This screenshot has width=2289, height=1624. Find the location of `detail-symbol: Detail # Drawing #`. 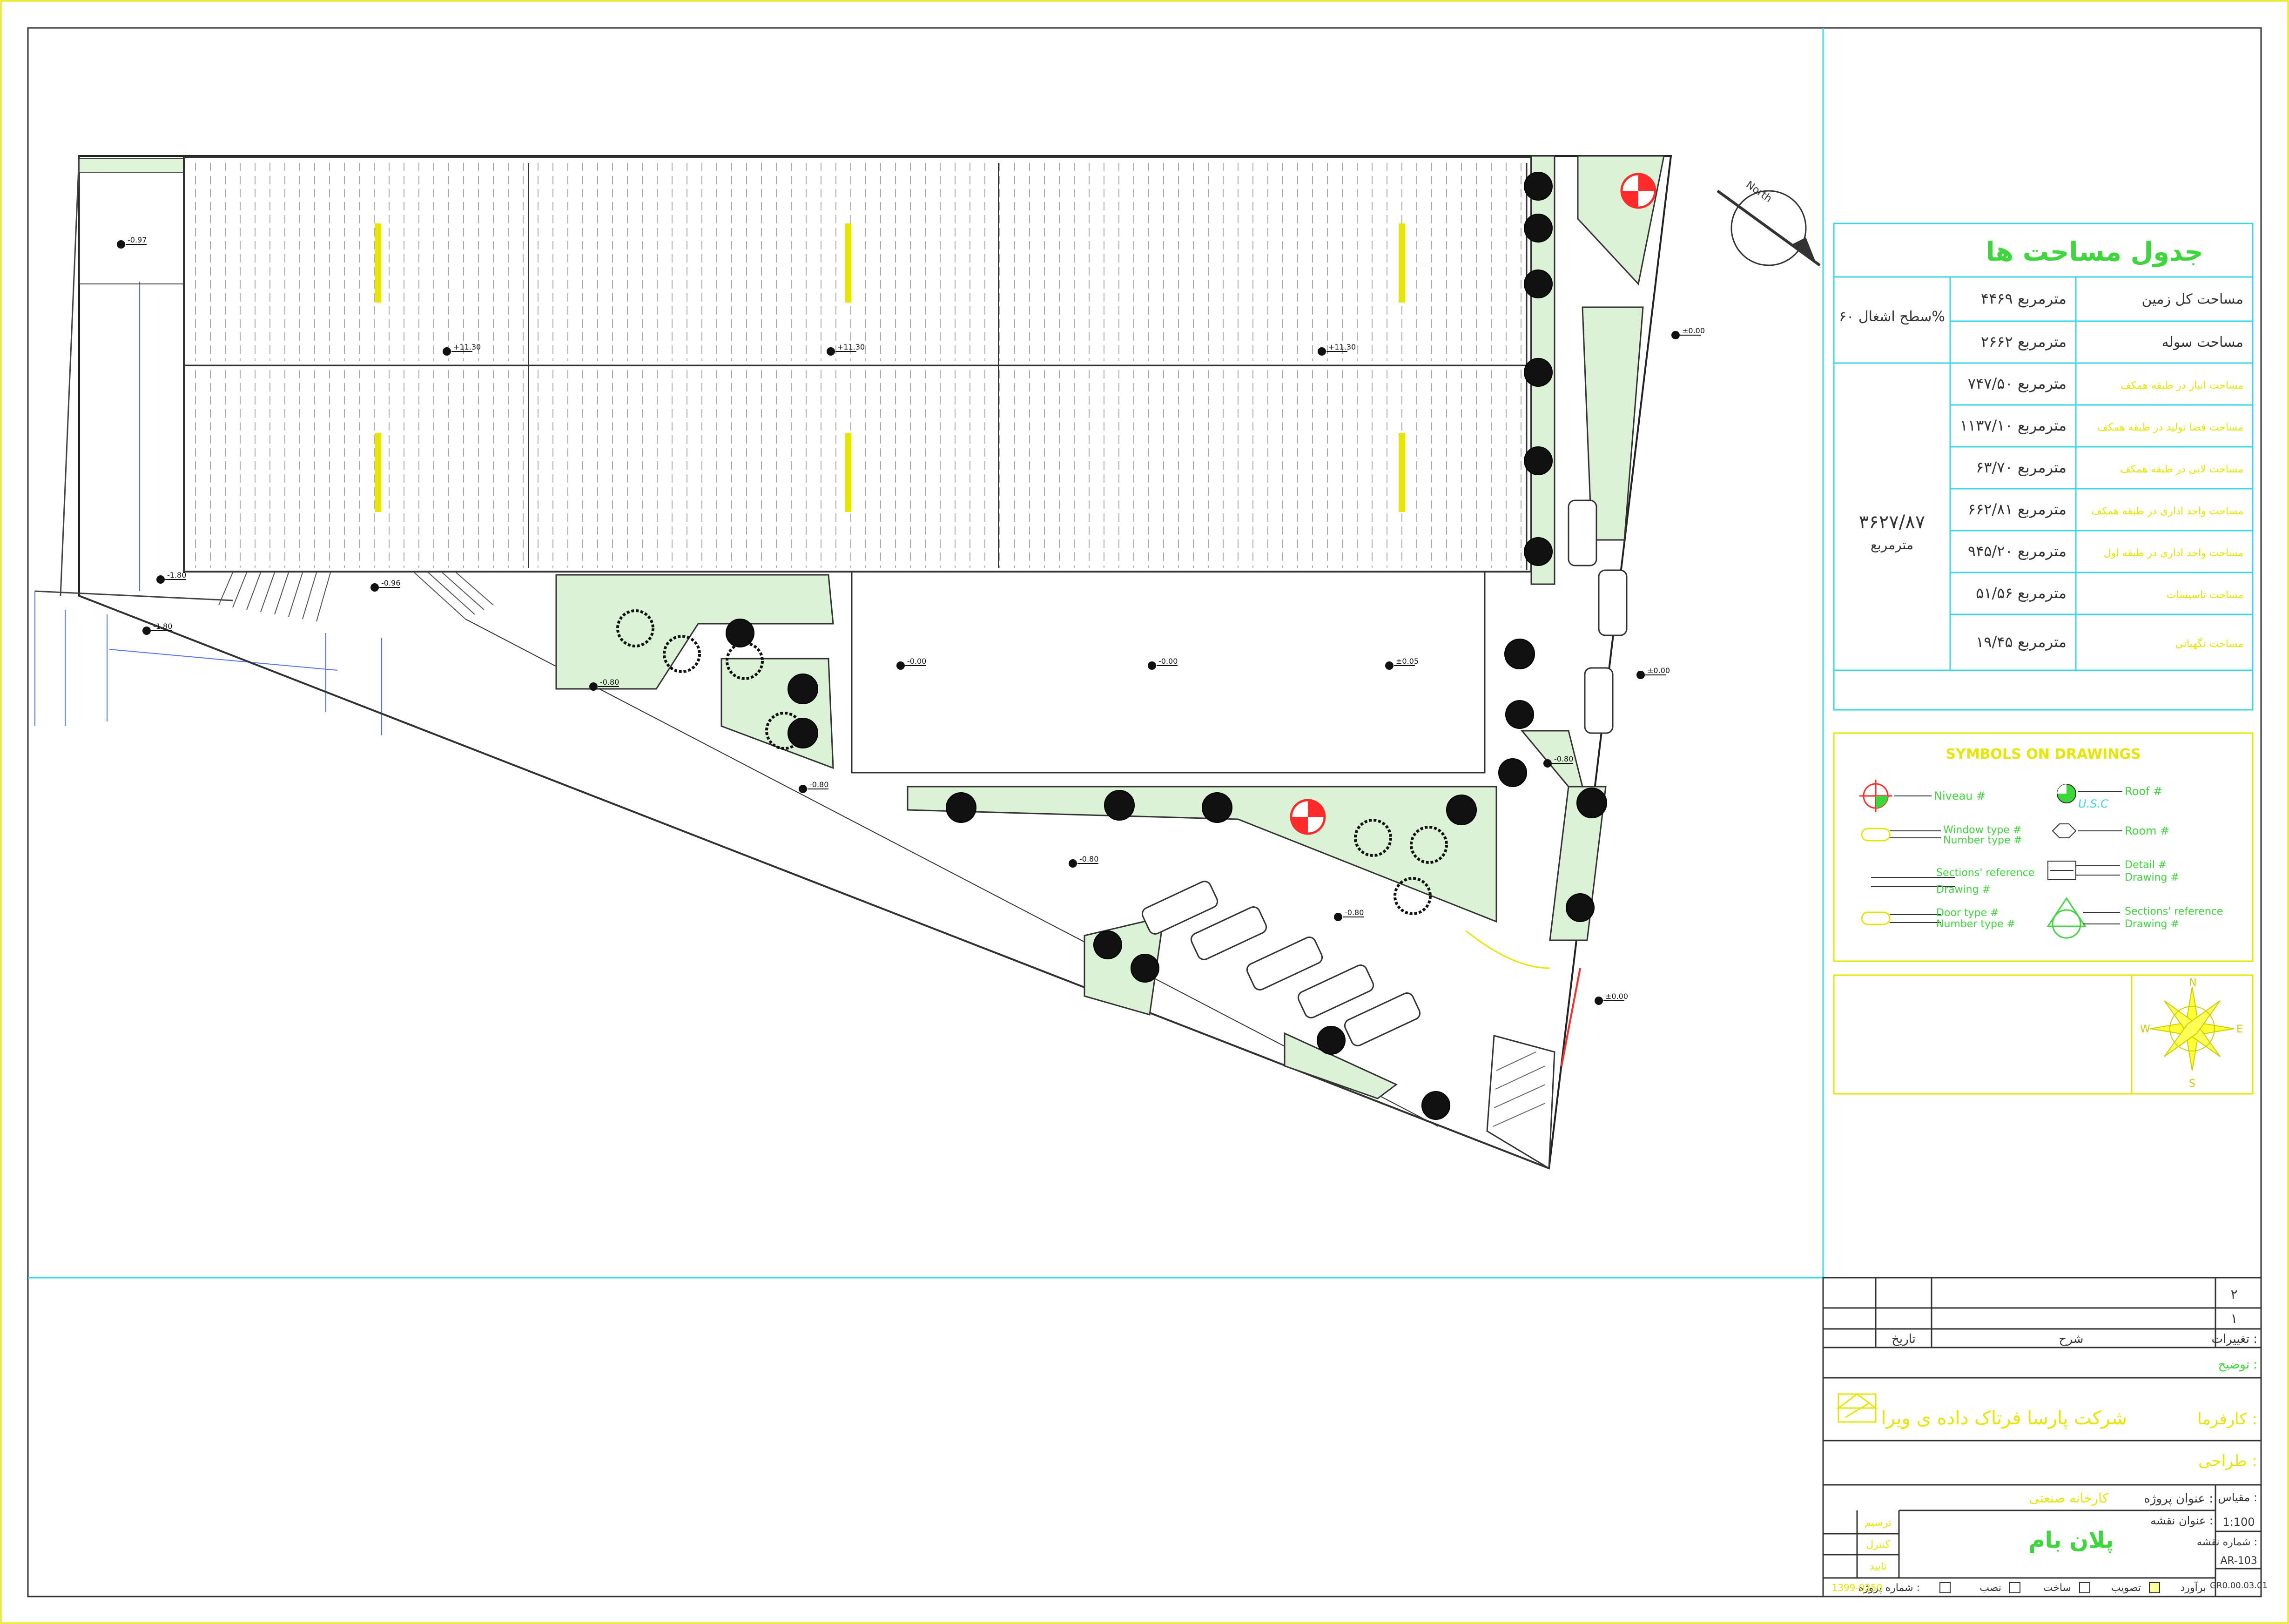

detail-symbol: Detail # Drawing # is located at coordinates (2113, 871).